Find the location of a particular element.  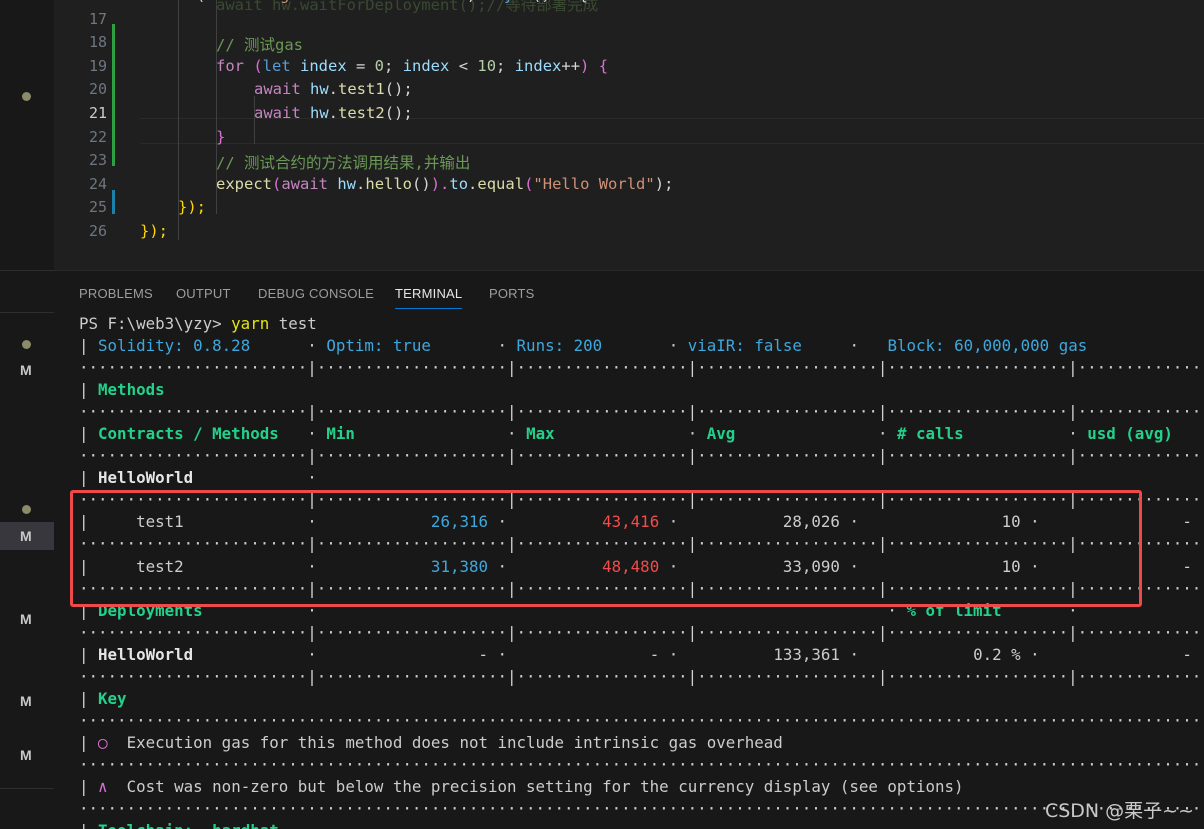

code-token: ). is located at coordinates (440, 183).